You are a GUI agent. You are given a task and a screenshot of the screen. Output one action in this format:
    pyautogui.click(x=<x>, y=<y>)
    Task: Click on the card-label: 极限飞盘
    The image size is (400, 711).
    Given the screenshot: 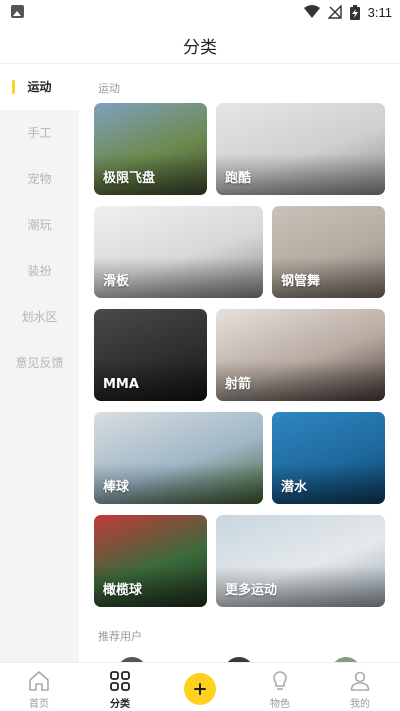 What is the action you would take?
    pyautogui.click(x=129, y=178)
    